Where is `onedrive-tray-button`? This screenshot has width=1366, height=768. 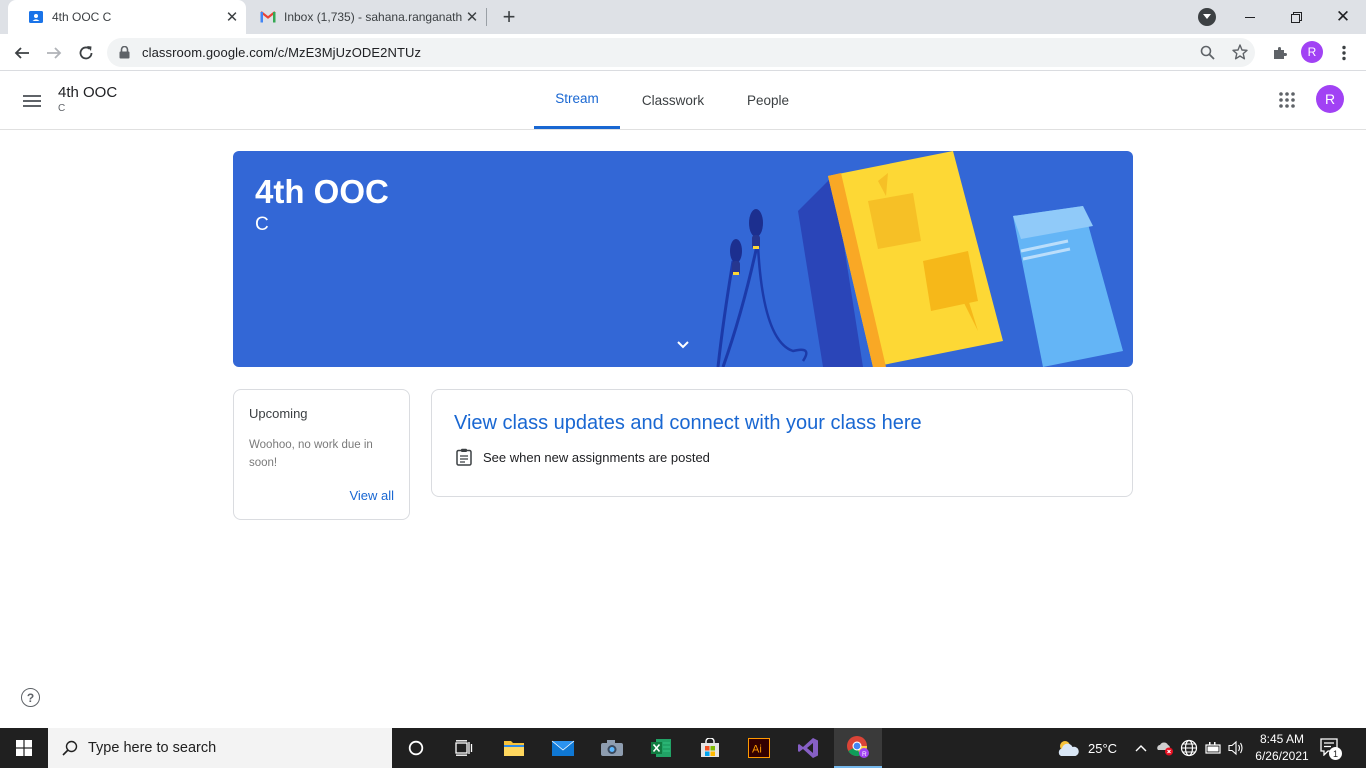
onedrive-tray-button is located at coordinates (1165, 748).